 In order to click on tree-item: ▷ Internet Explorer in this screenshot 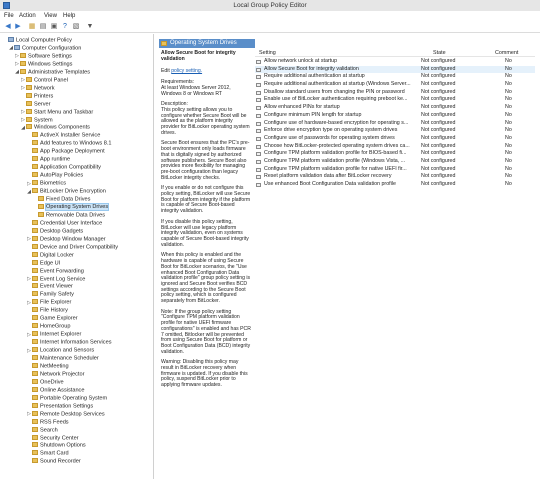, I will do `click(40, 335)`.